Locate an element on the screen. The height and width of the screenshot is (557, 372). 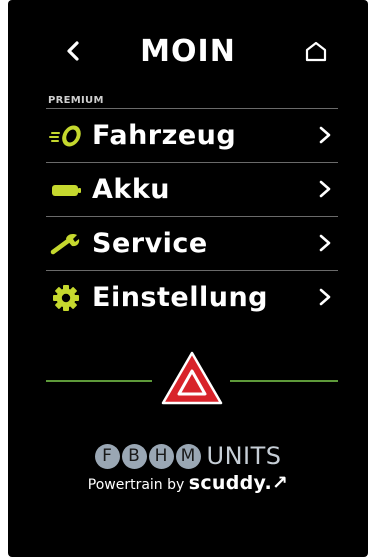
menu-item-einstellung: Einstellung is located at coordinates (192, 297).